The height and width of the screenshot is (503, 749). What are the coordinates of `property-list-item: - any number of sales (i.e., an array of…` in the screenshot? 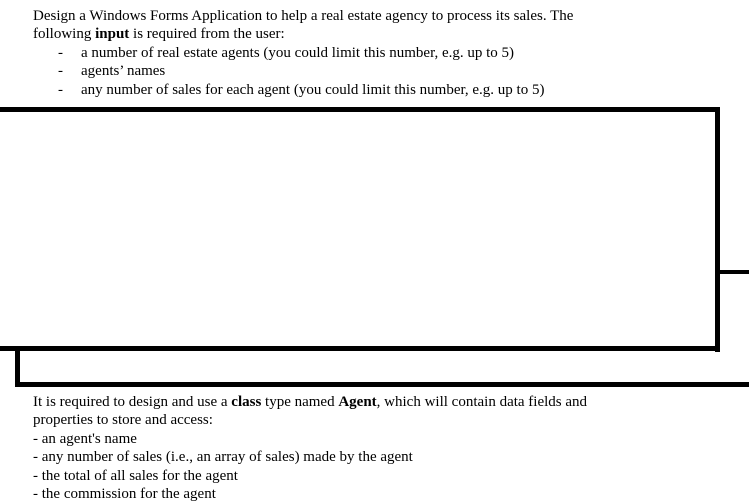 It's located at (223, 457).